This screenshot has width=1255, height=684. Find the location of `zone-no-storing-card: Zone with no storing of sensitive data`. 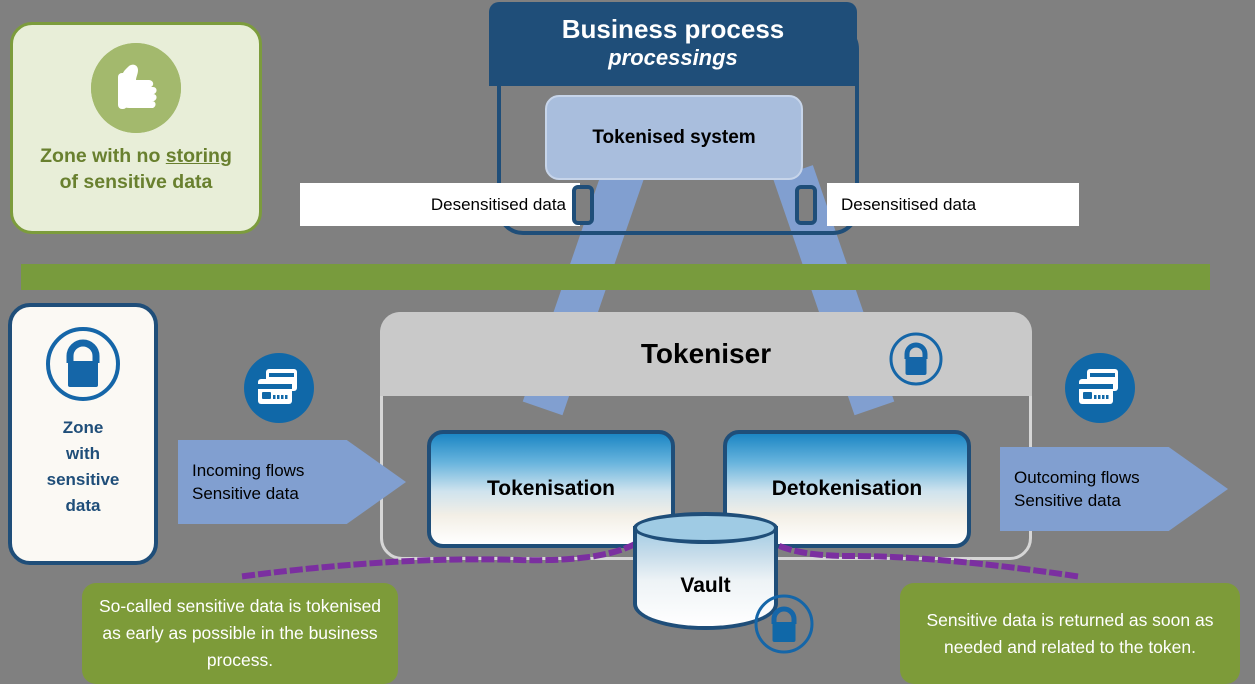

zone-no-storing-card: Zone with no storing of sensitive data is located at coordinates (136, 128).